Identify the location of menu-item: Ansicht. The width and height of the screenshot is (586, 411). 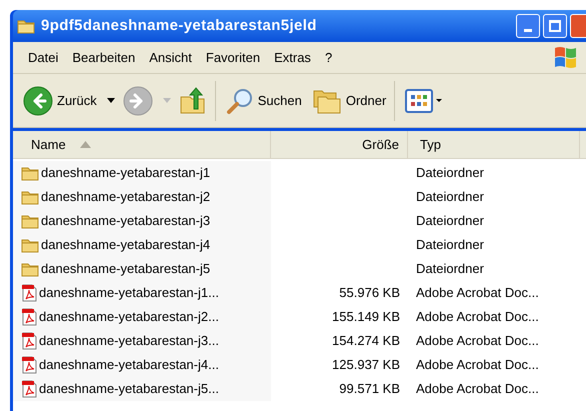
(170, 58).